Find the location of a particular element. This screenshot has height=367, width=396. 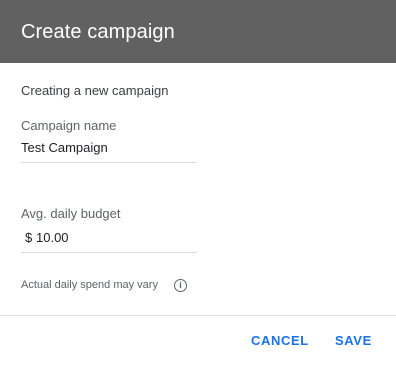

daily-budget-label: Avg. daily budget is located at coordinates (71, 213).